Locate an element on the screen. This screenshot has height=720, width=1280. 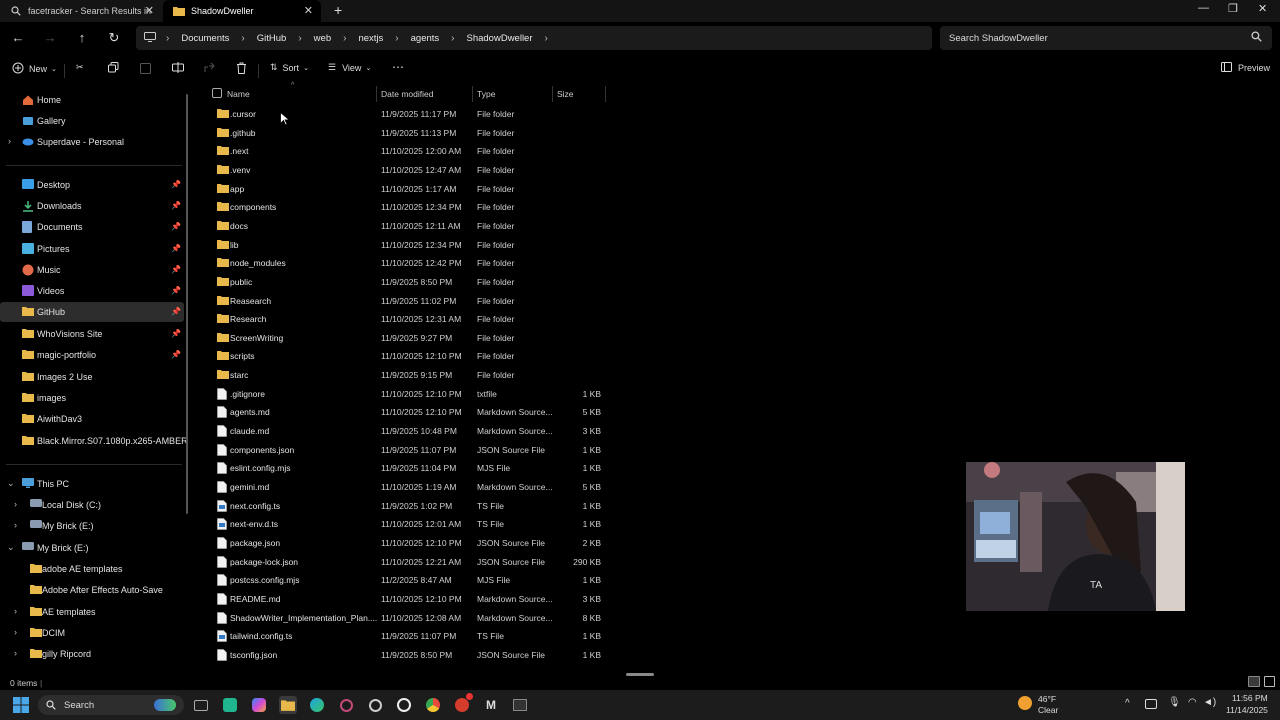
column-size: Size is located at coordinates (565, 94).